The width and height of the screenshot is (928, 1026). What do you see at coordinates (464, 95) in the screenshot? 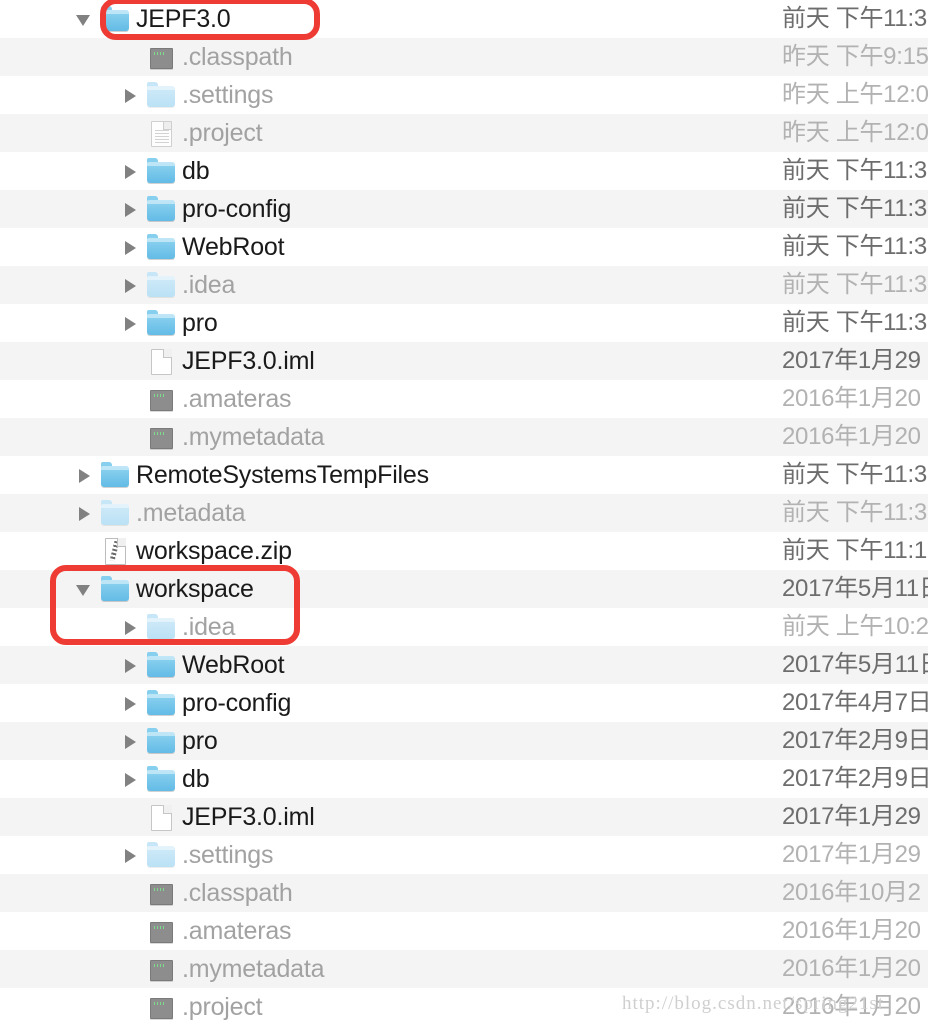
I see `file-row: .settings 昨天 上午12:0` at bounding box center [464, 95].